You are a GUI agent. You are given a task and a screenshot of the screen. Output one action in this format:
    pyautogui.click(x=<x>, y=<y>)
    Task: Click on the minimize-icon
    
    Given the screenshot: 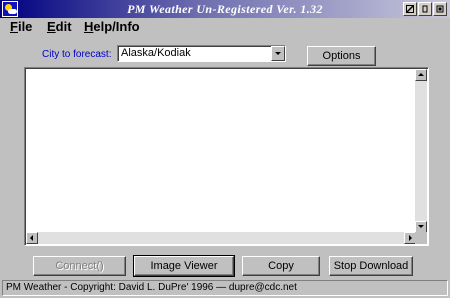 What is the action you would take?
    pyautogui.click(x=410, y=9)
    